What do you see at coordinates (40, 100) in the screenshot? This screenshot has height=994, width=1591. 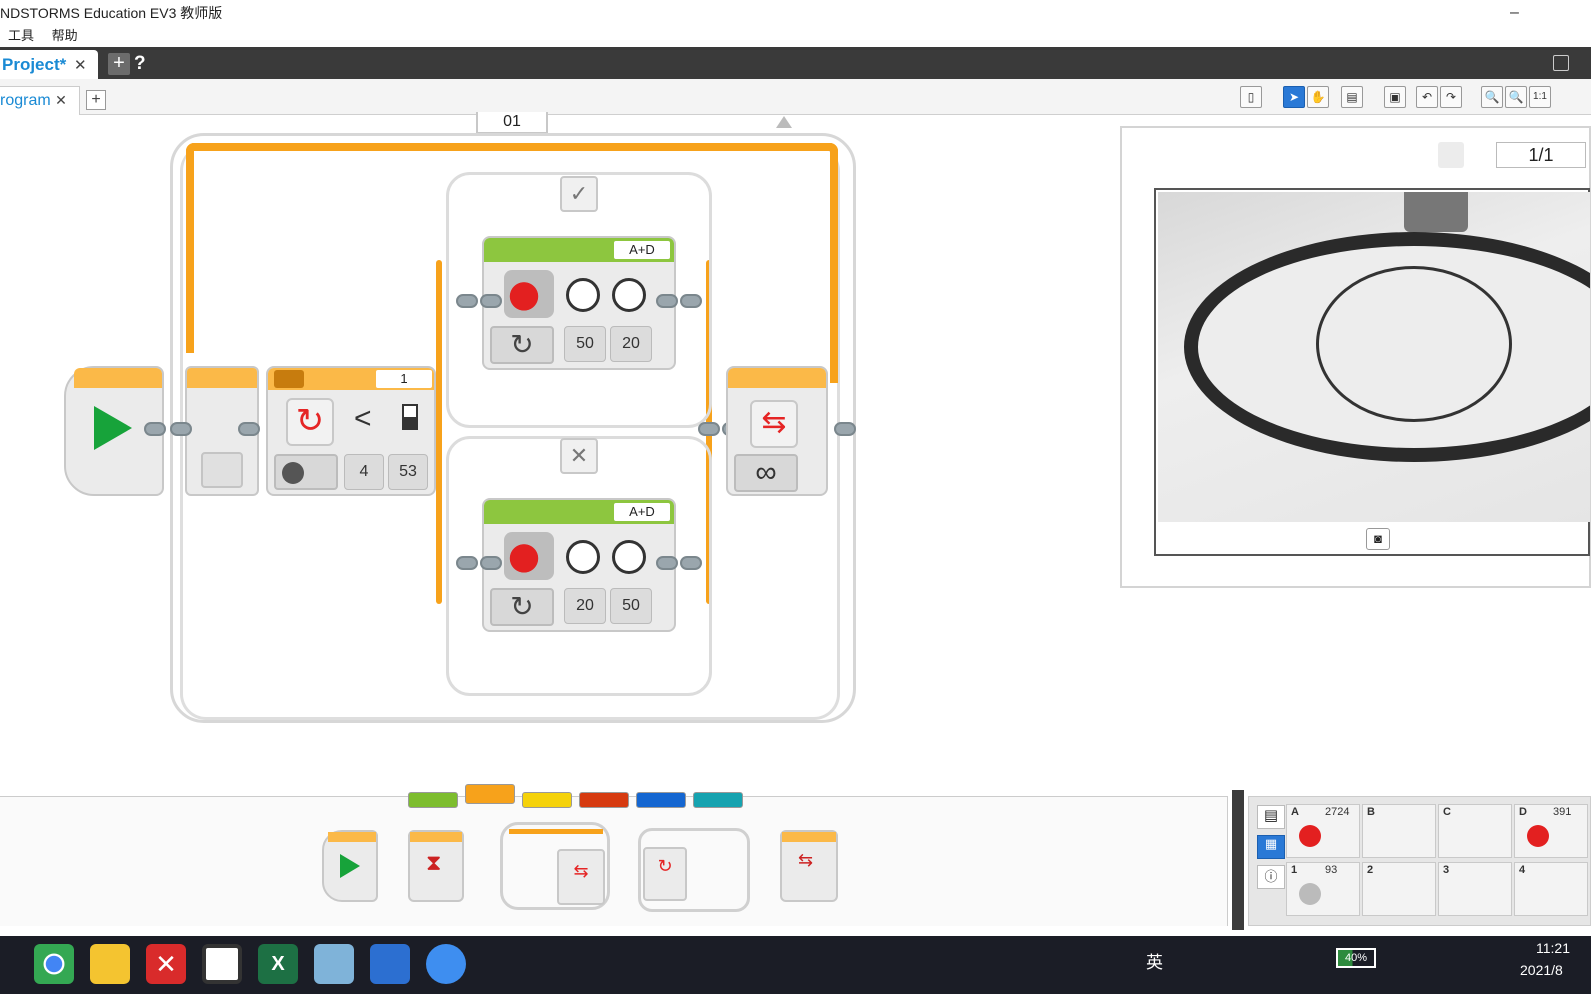 I see `tab-program: rogram ✕` at bounding box center [40, 100].